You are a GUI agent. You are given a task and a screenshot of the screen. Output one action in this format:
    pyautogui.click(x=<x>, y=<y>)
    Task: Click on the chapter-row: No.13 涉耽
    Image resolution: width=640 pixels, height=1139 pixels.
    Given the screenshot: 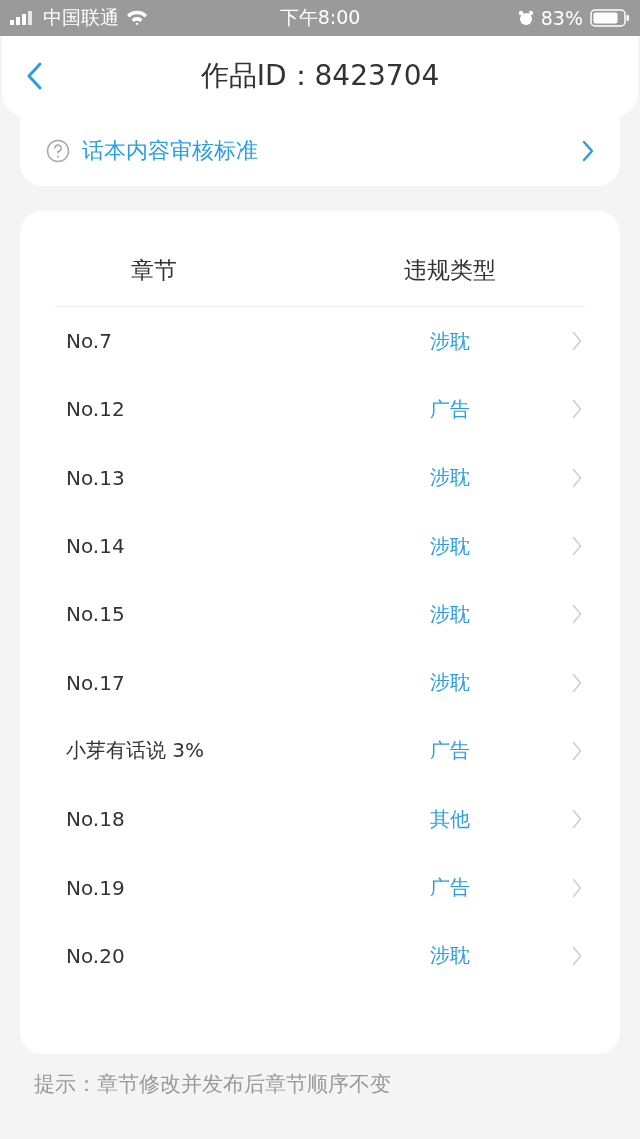 What is the action you would take?
    pyautogui.click(x=320, y=477)
    